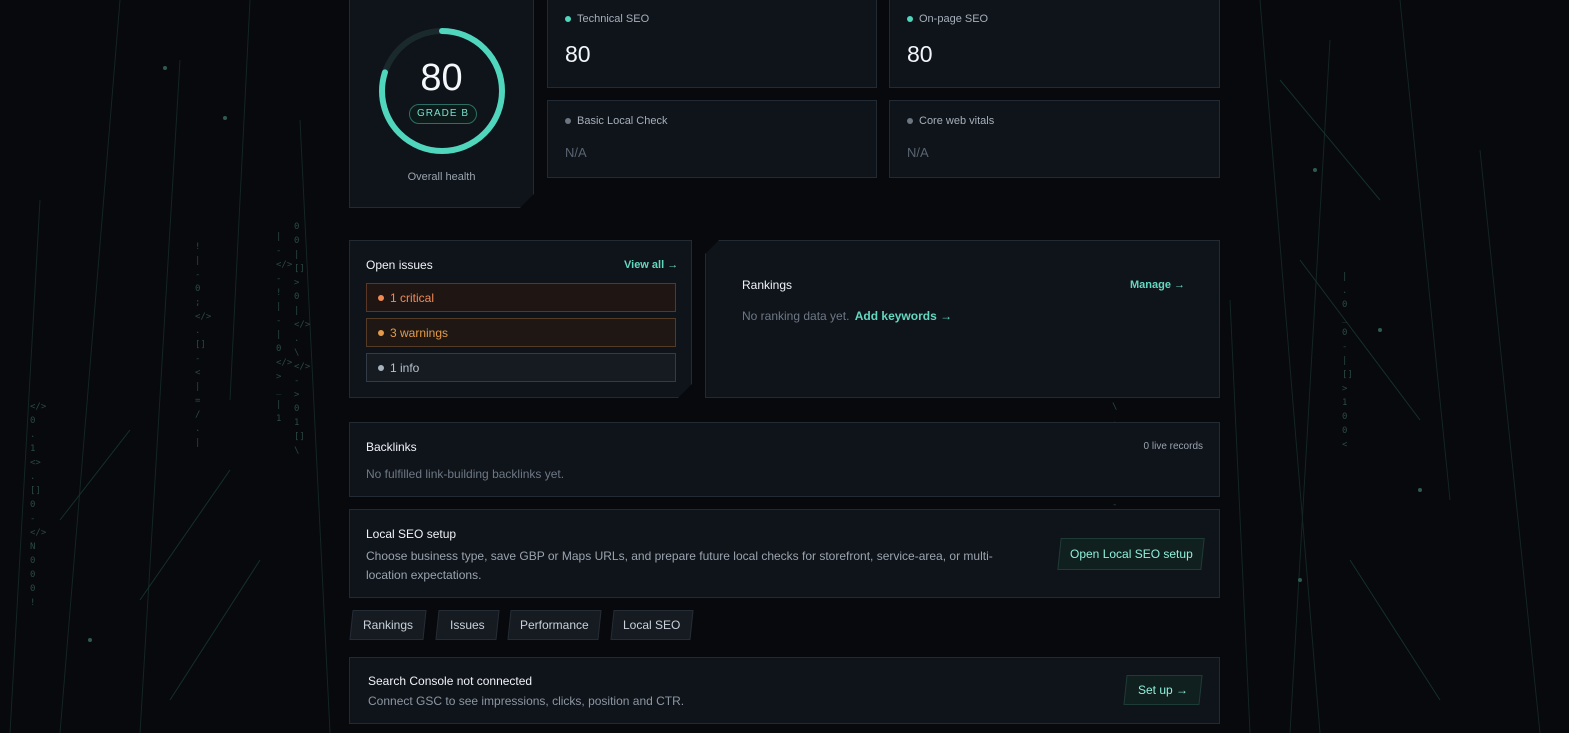 Image resolution: width=1569 pixels, height=733 pixels. I want to click on bg-glyph-col: 0 0 | [] > 0 | </> . \ </> - > 0 1 [] \, so click(302, 339).